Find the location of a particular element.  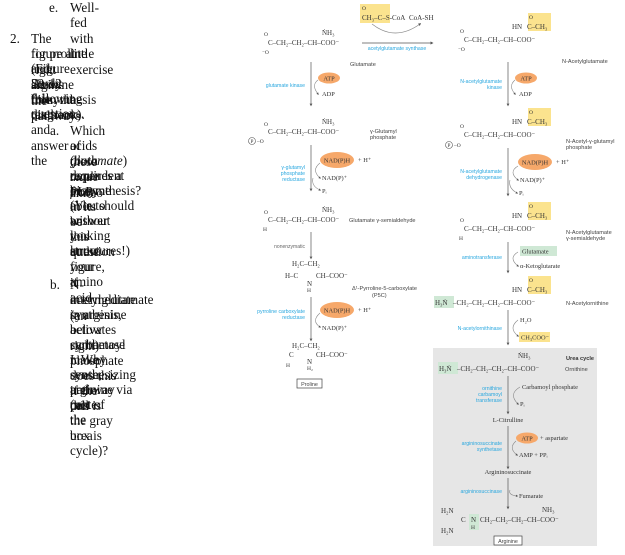

ornithine-chain: –CH₂–CH₂–CH₂–CH–COO⁻ is located at coordinates (493, 303).